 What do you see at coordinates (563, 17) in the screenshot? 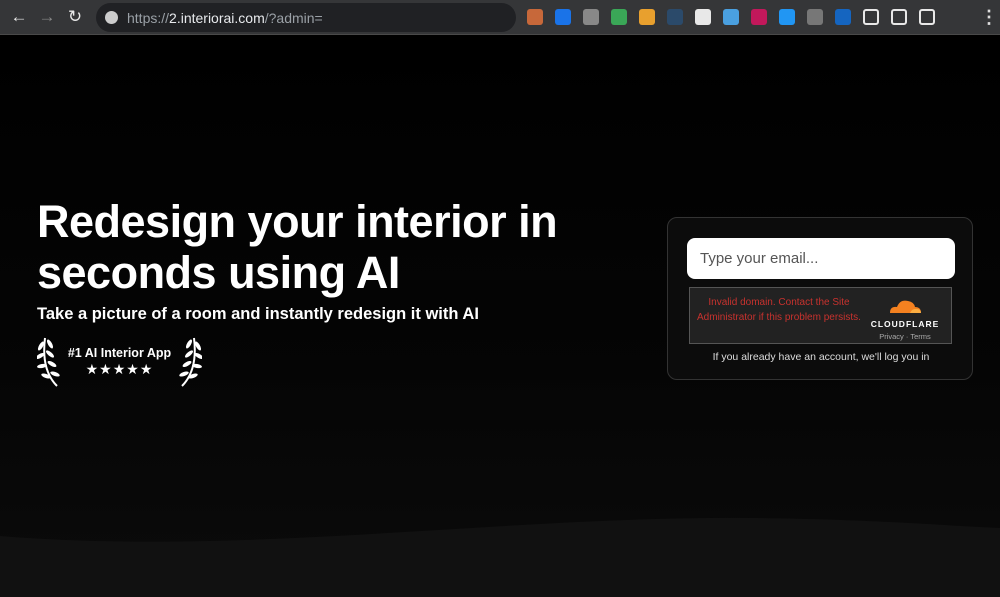
I see `1password-icon` at bounding box center [563, 17].